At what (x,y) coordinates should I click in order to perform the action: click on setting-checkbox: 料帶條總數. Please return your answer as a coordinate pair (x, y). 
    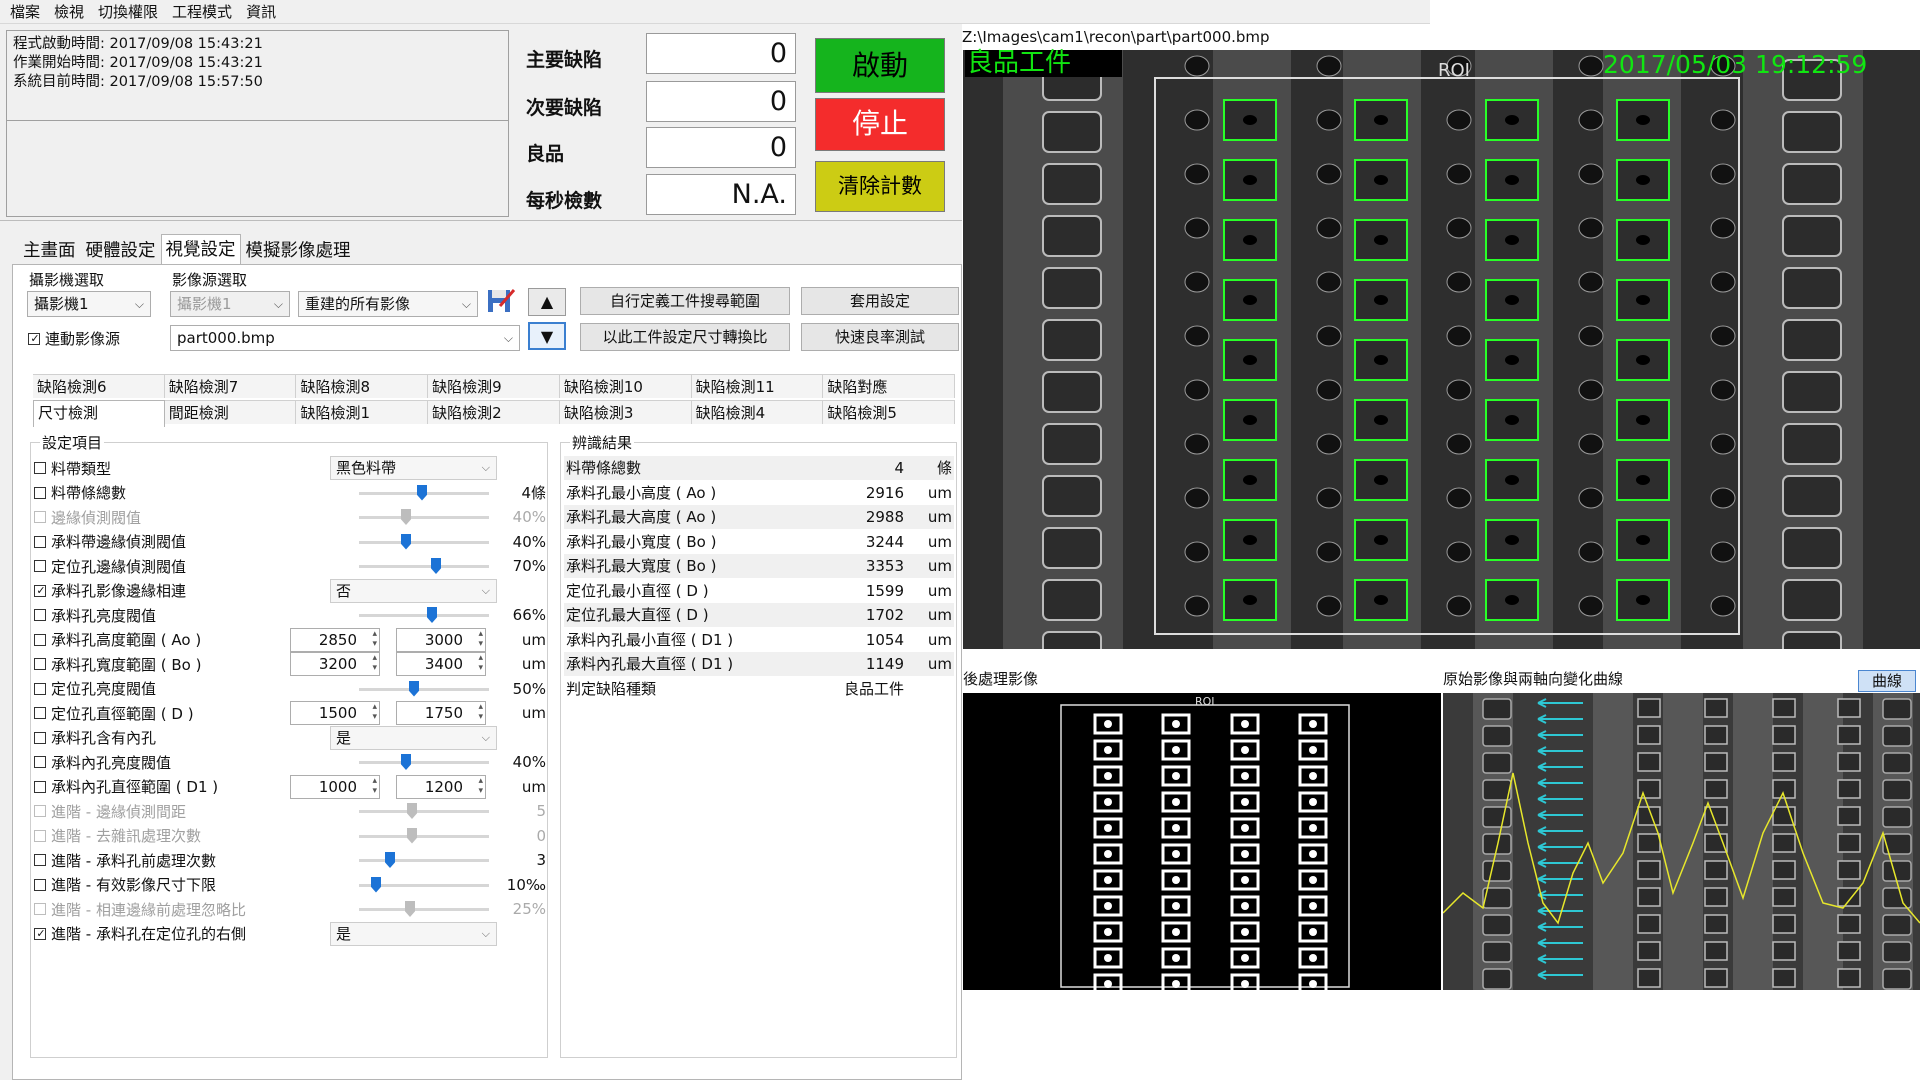
    Looking at the image, I should click on (80, 493).